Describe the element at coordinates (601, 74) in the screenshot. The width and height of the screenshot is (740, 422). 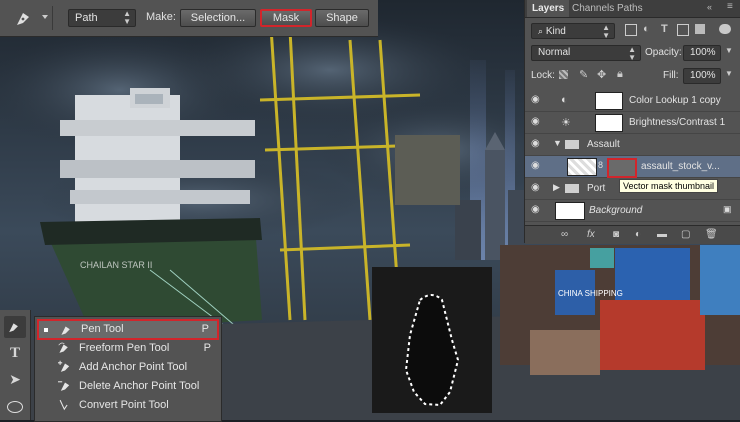
I see `lock-position-icon: ✥` at that location.